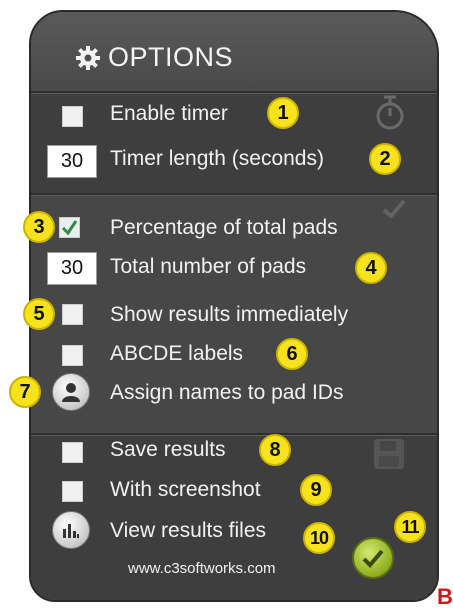 This screenshot has height=610, width=453. Describe the element at coordinates (208, 266) in the screenshot. I see `total-pads-label: Total number of pads` at that location.